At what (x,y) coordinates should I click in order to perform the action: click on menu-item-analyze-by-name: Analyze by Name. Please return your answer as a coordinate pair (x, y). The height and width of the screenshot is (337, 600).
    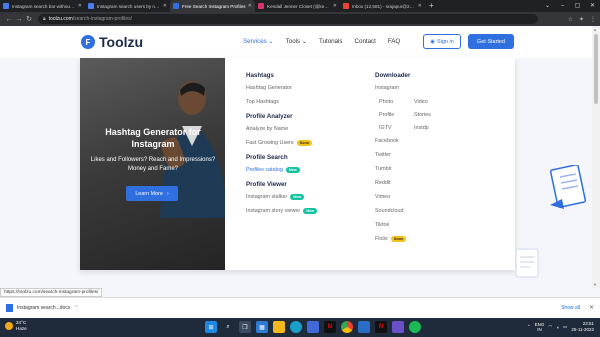
    Looking at the image, I should click on (281, 129).